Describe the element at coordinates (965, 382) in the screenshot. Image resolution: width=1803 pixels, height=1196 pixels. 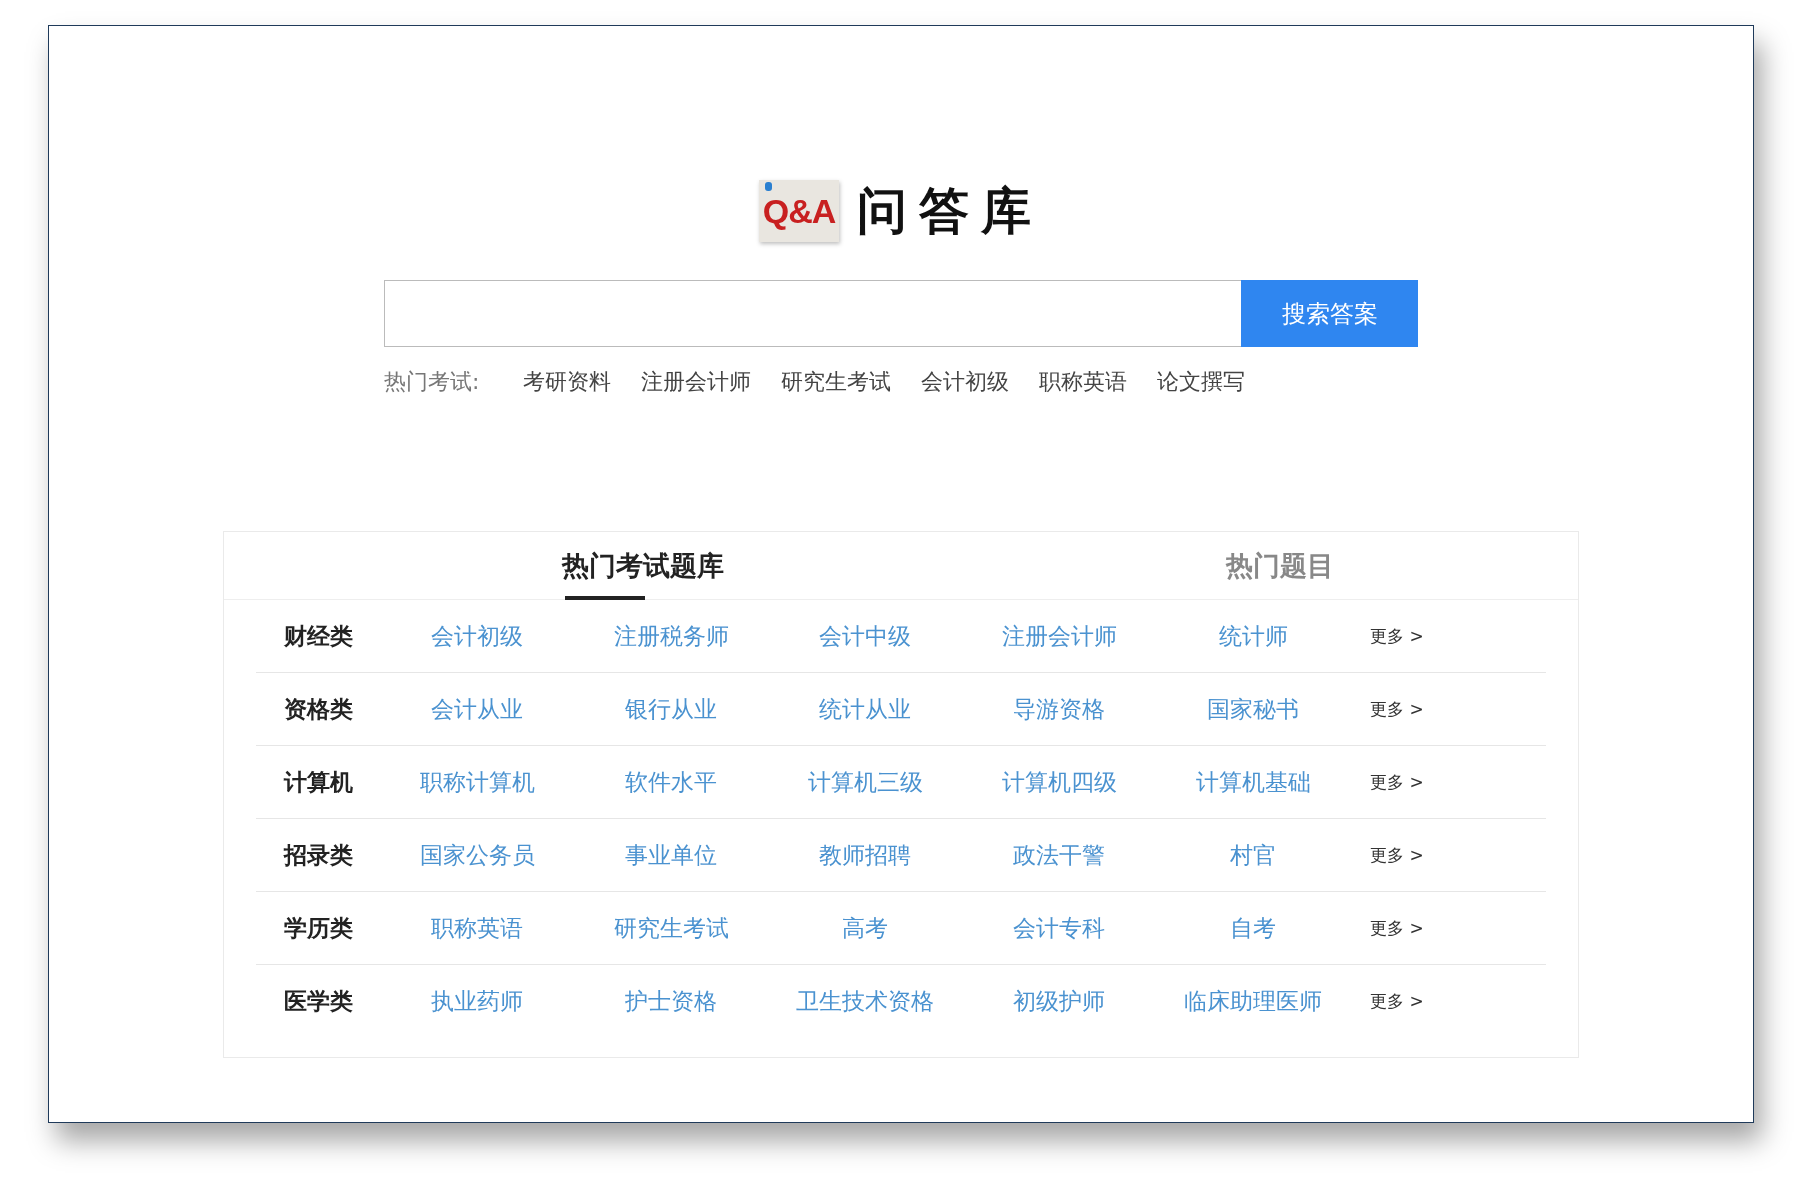
I see `hot-exam-link: 会计初级` at that location.